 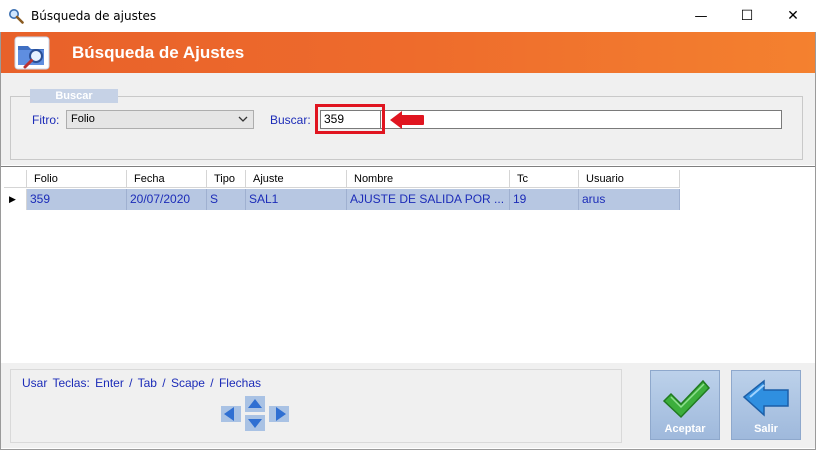 What do you see at coordinates (94, 16) in the screenshot?
I see `window-title: Búsqueda de ajustes` at bounding box center [94, 16].